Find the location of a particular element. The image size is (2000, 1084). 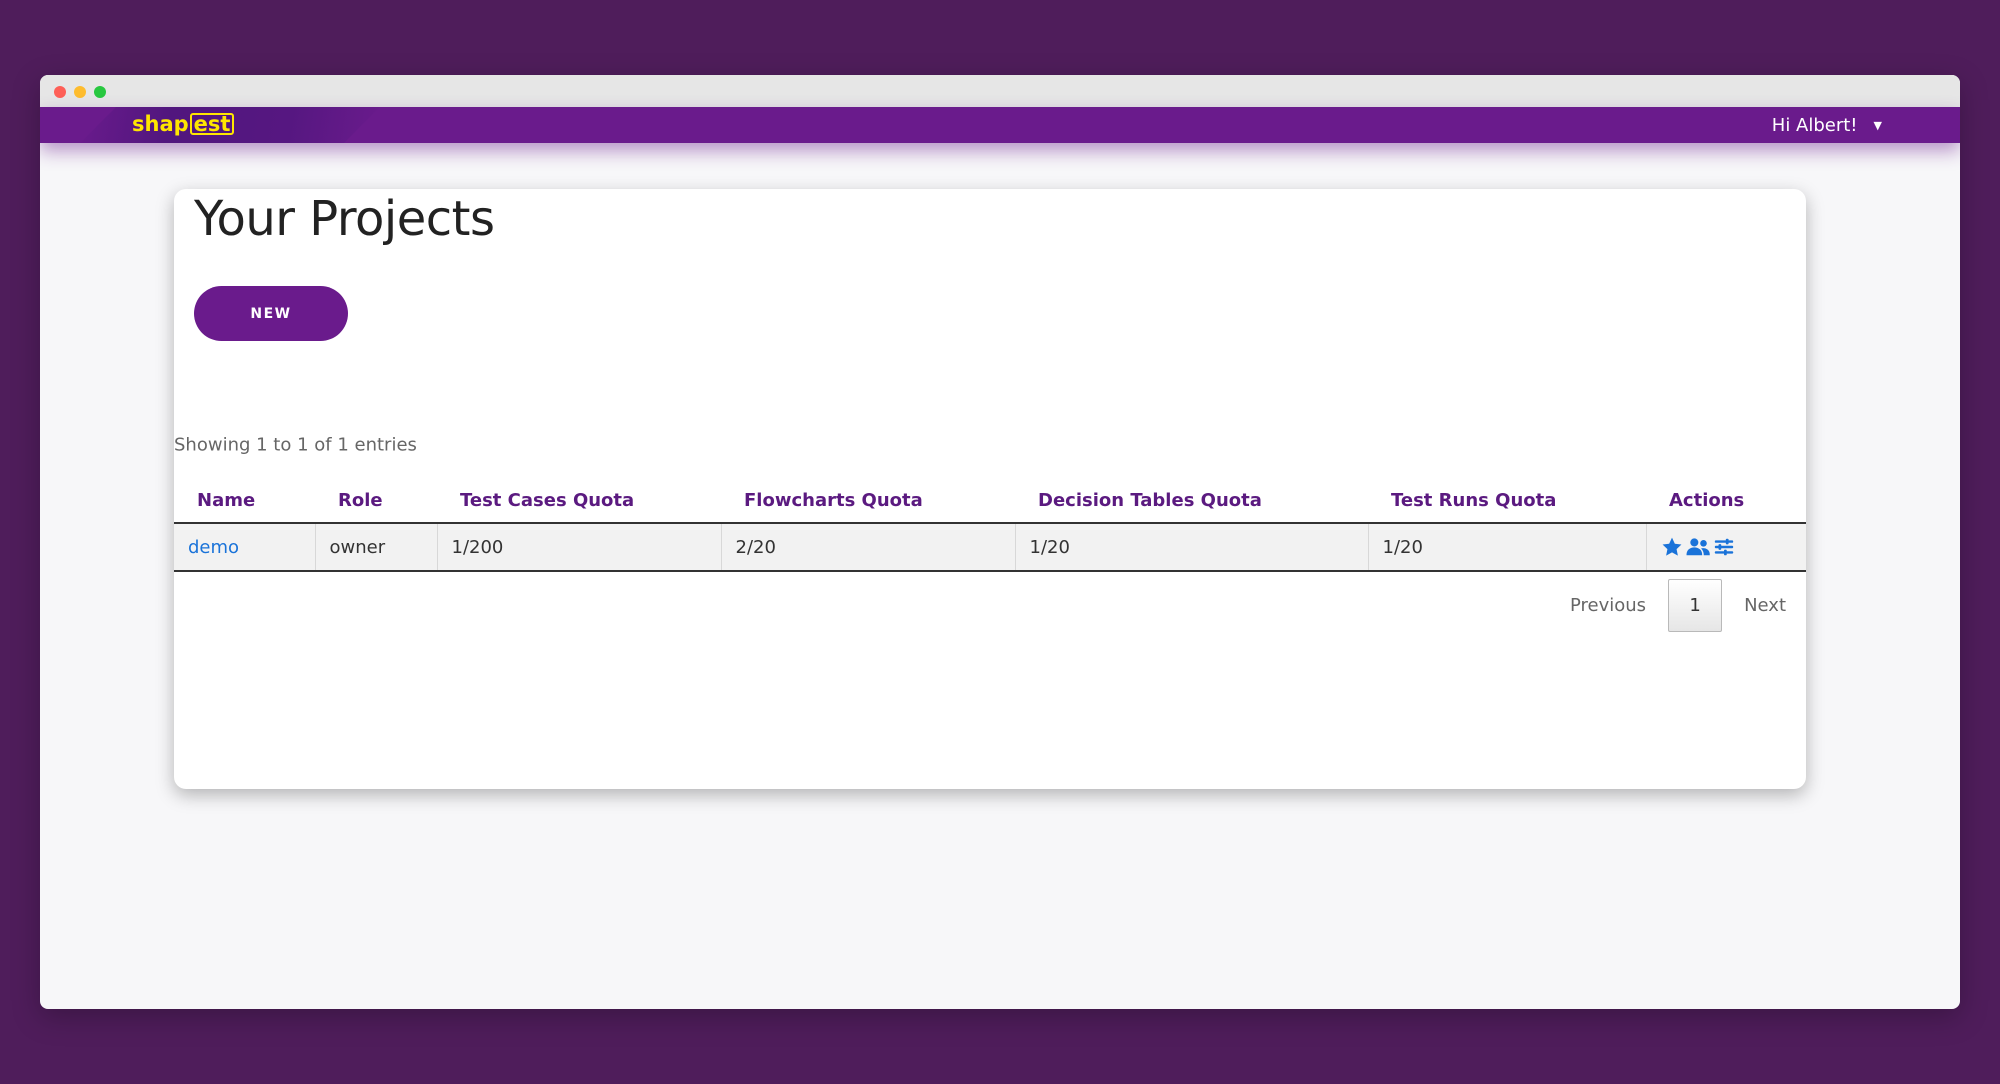

window-close-button is located at coordinates (60, 92).